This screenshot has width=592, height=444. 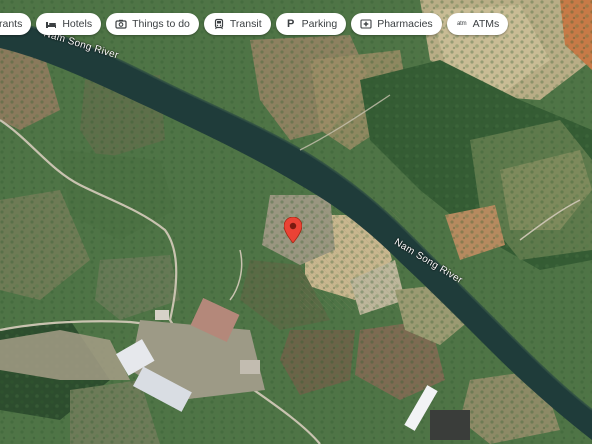 I want to click on chip-hotels: Hotels, so click(x=69, y=24).